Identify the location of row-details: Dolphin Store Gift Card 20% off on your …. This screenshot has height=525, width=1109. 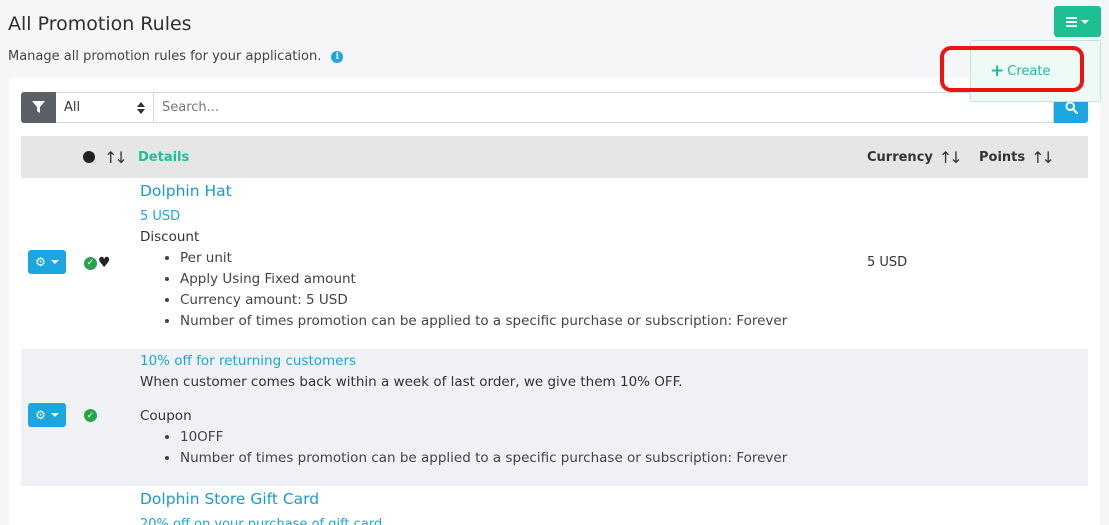
(261, 506).